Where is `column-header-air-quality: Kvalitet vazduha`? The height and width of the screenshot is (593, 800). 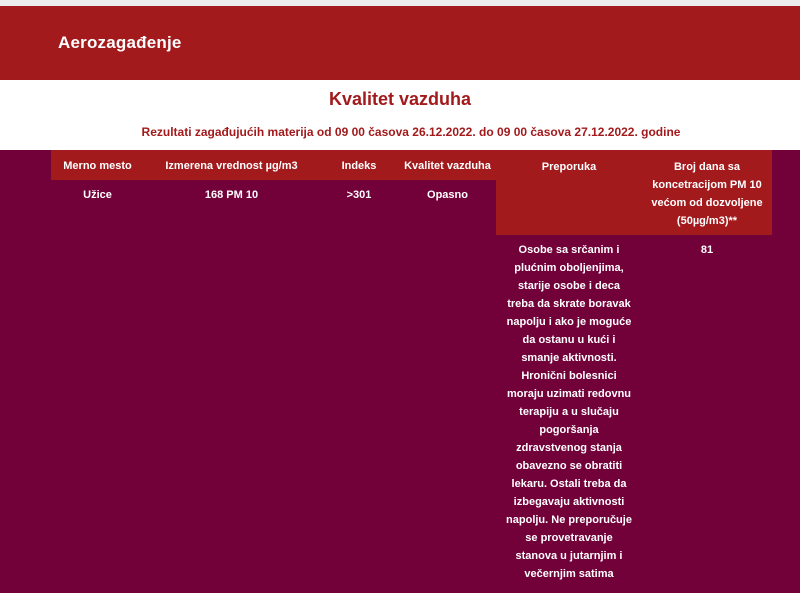 column-header-air-quality: Kvalitet vazduha is located at coordinates (447, 165).